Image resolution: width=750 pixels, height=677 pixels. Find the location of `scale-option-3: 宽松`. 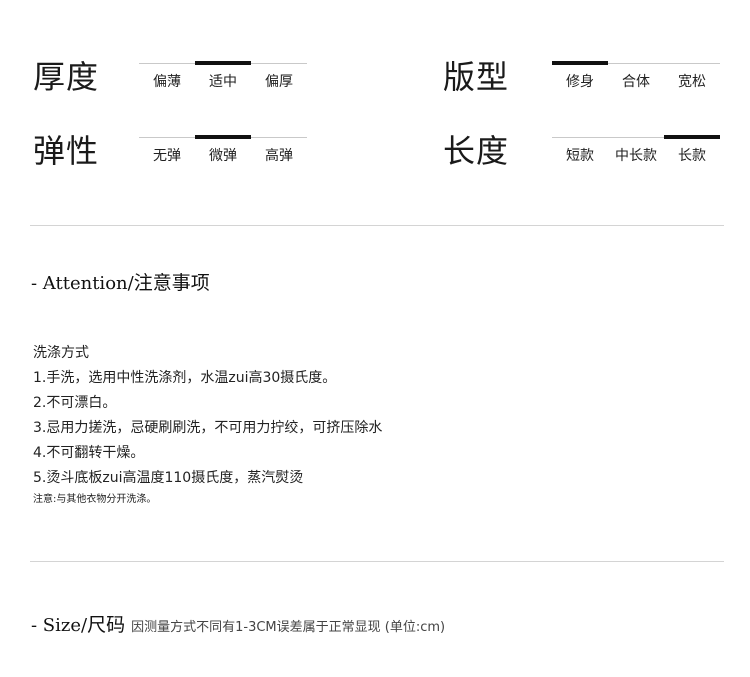

scale-option-3: 宽松 is located at coordinates (692, 82).